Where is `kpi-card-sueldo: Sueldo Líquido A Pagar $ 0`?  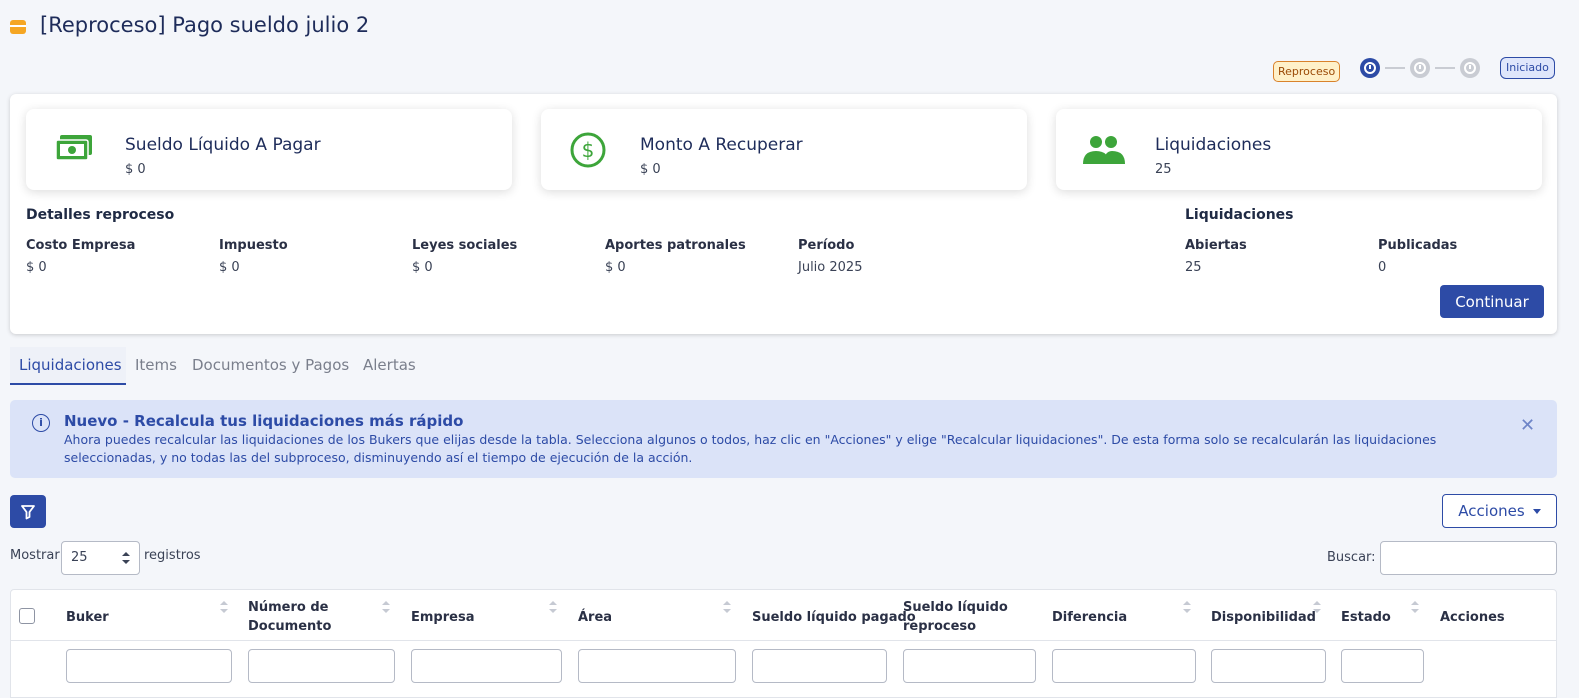
kpi-card-sueldo: Sueldo Líquido A Pagar $ 0 is located at coordinates (269, 149).